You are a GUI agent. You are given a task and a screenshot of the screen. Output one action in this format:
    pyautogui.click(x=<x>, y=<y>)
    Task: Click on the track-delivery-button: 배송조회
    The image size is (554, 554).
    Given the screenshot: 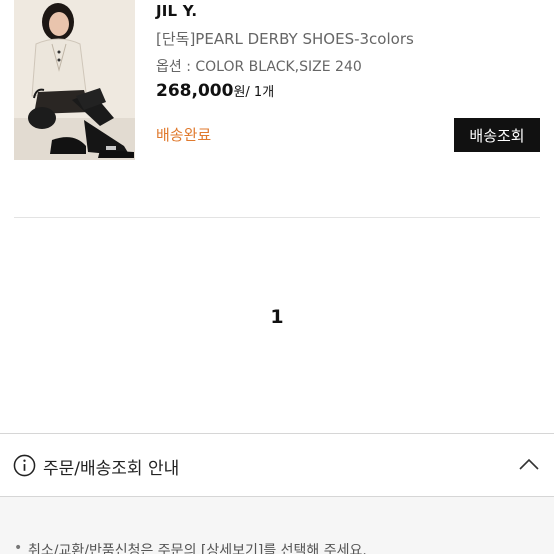 What is the action you would take?
    pyautogui.click(x=497, y=135)
    